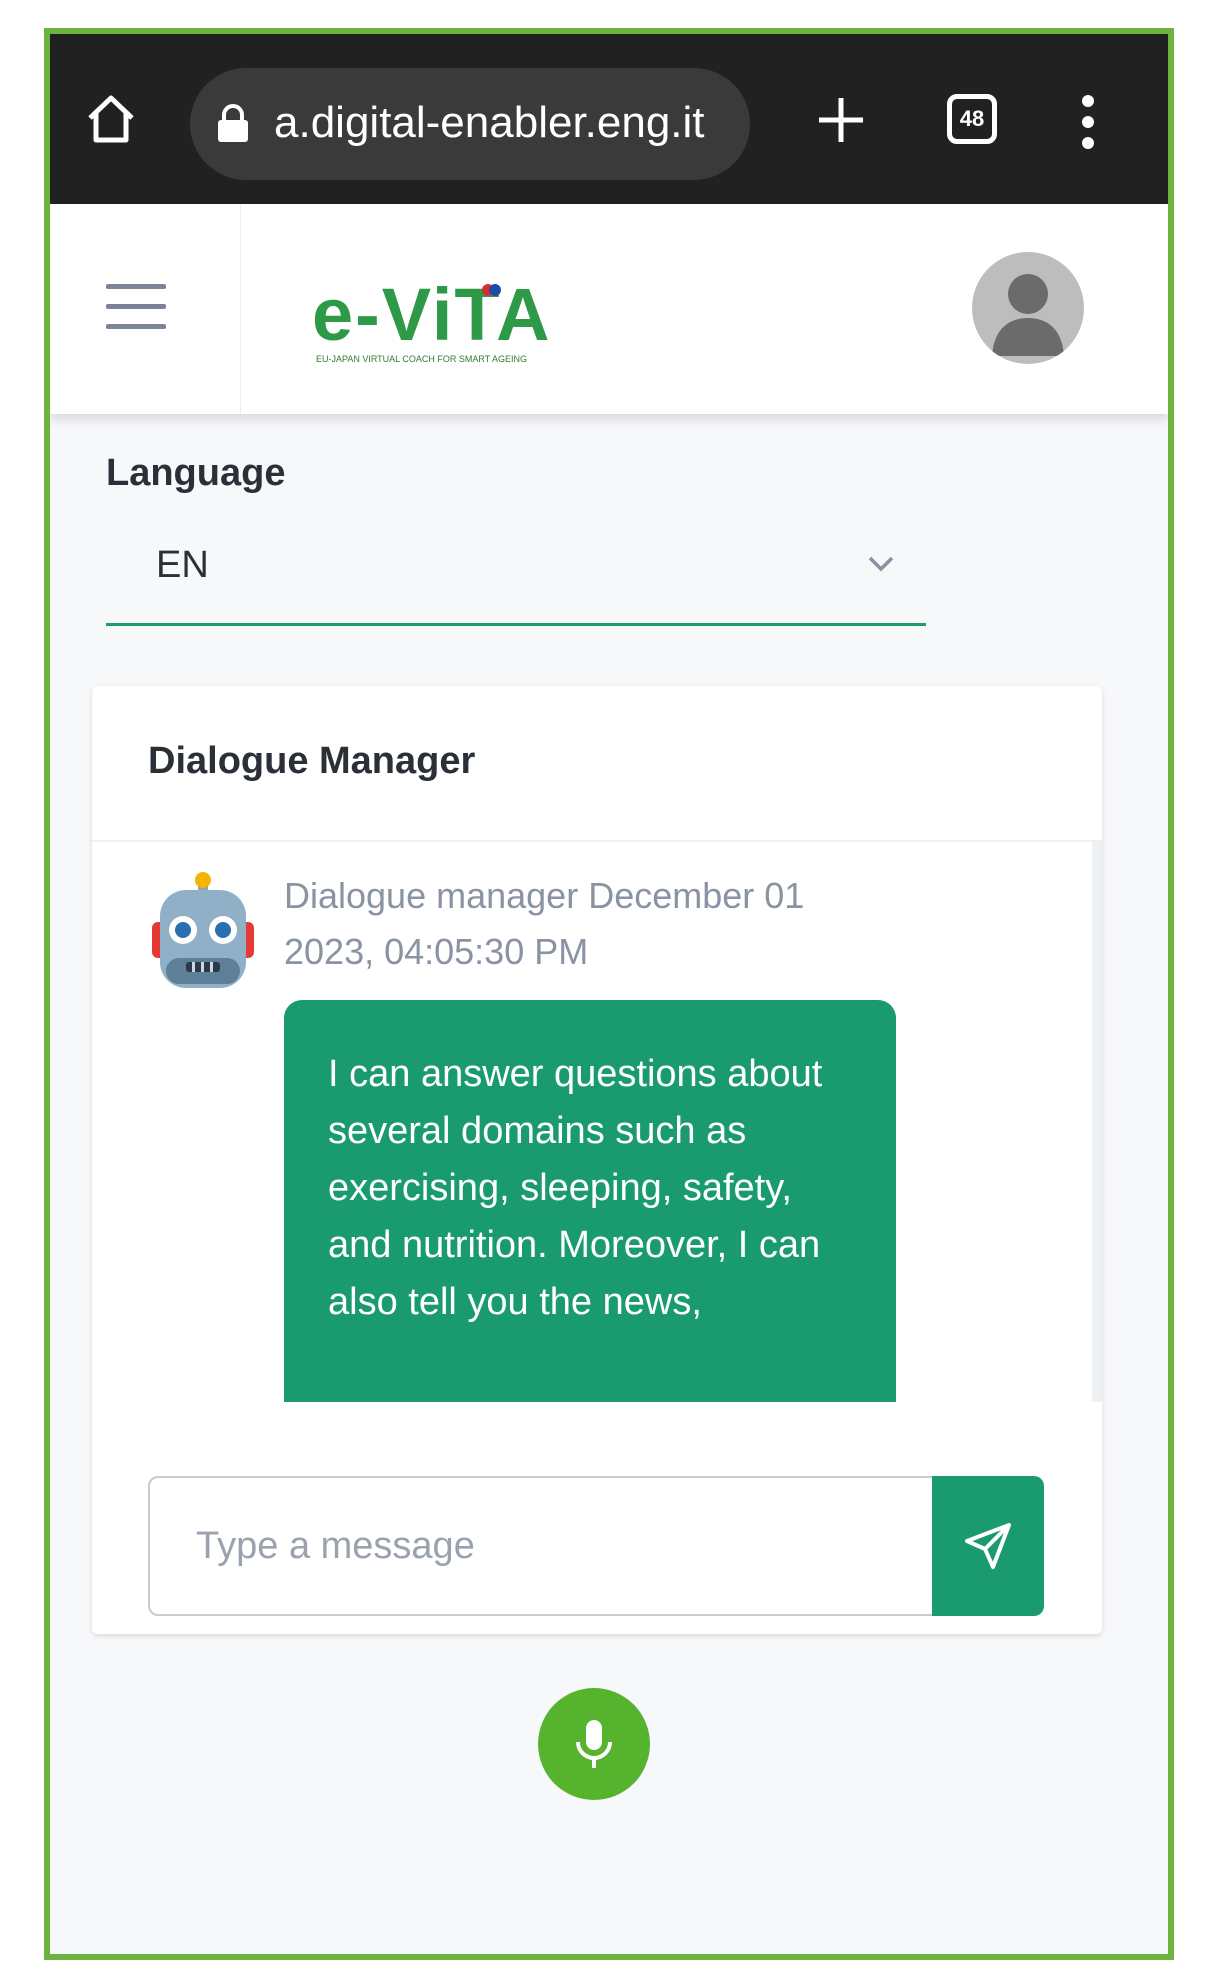 The width and height of the screenshot is (1218, 1986). I want to click on send-icon, so click(988, 1546).